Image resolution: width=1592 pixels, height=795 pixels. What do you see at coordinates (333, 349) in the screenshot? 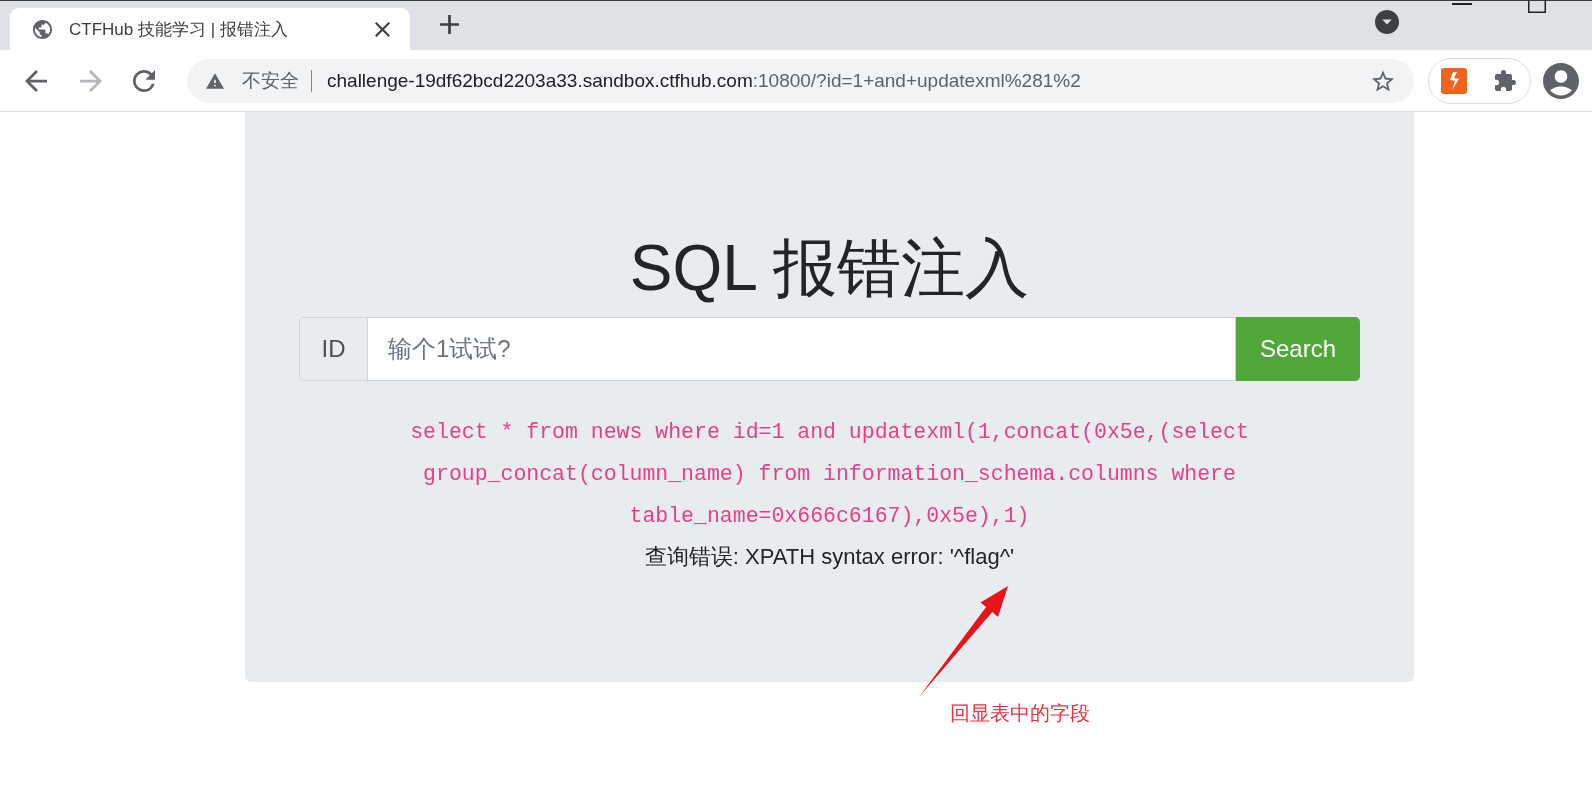
I see `id-label: ID` at bounding box center [333, 349].